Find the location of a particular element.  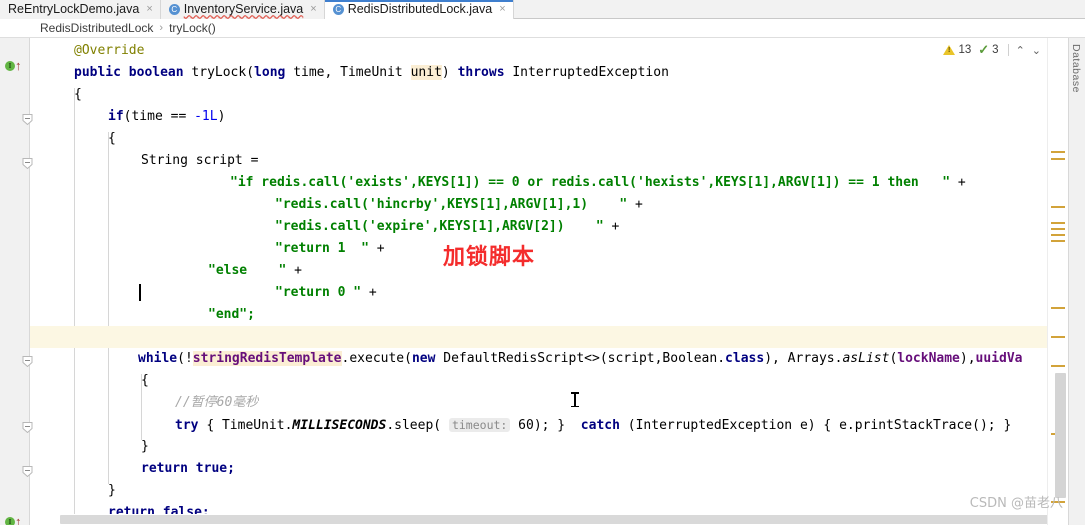

breadcrumb: RedisDistributedLock › tryLock() is located at coordinates (542, 28).